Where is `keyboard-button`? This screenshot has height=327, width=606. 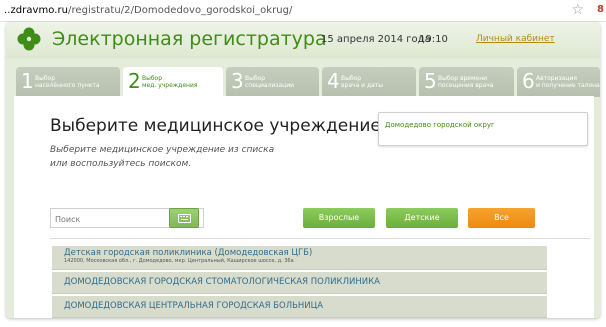 keyboard-button is located at coordinates (184, 218).